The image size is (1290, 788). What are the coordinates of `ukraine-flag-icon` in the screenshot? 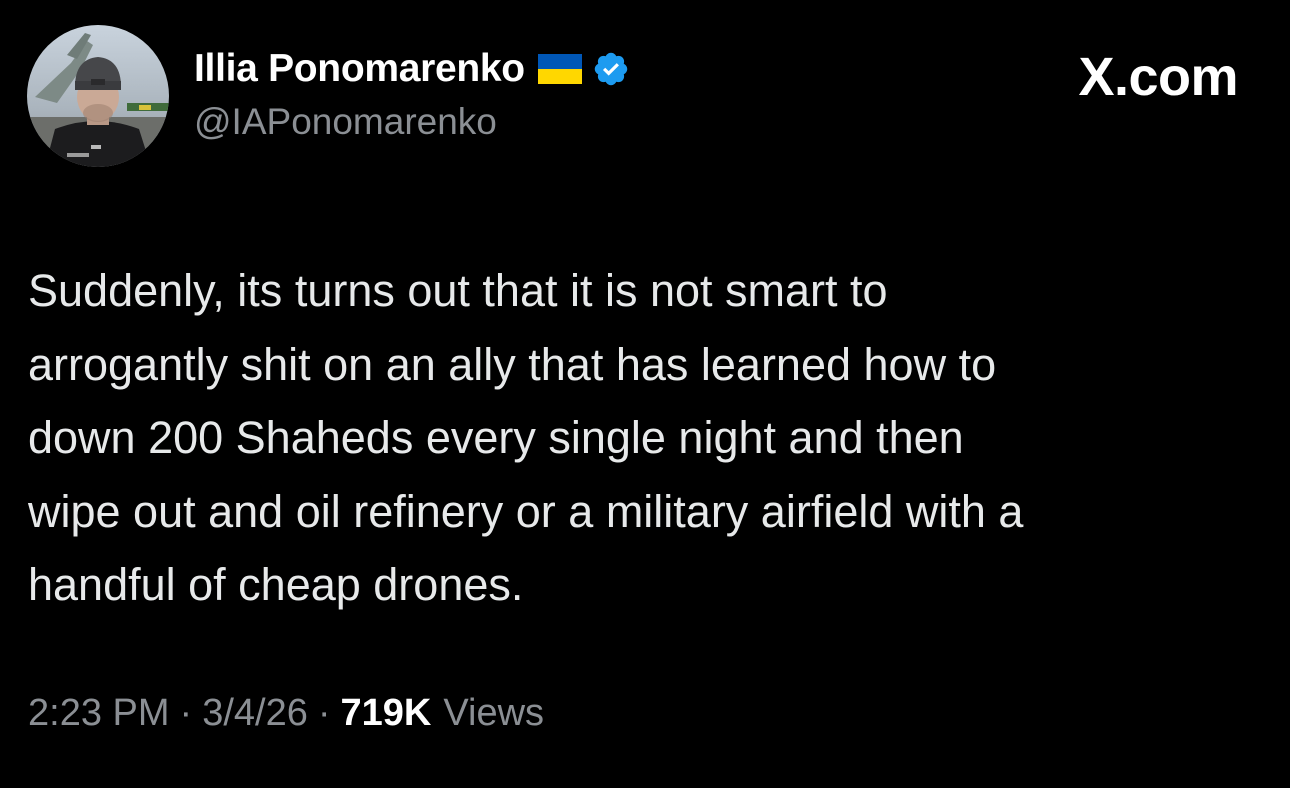 It's located at (559, 69).